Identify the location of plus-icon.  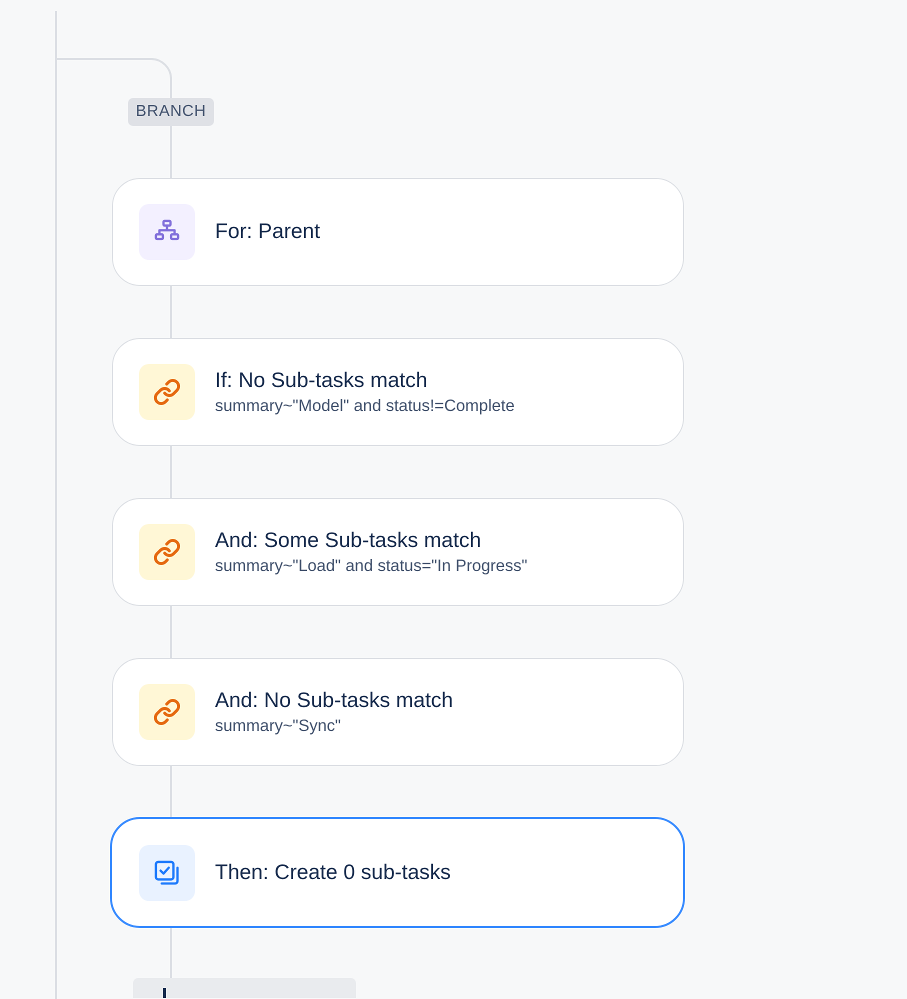
(164, 993).